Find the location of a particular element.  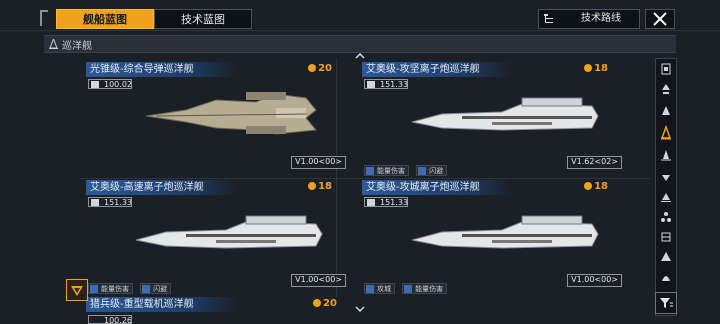

auxiliary-icon is located at coordinates (666, 177).